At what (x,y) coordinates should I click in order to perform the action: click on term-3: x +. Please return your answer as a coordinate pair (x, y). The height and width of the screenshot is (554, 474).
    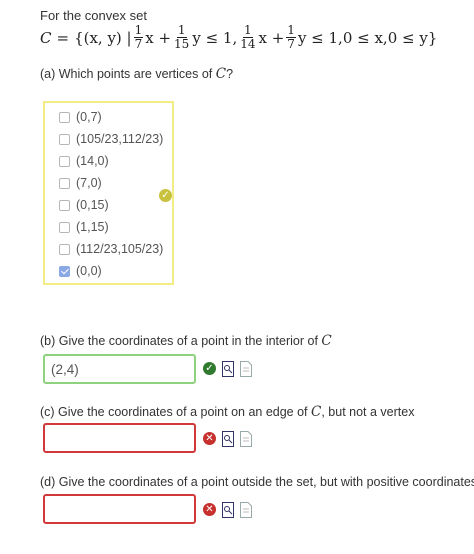
    Looking at the image, I should click on (271, 37).